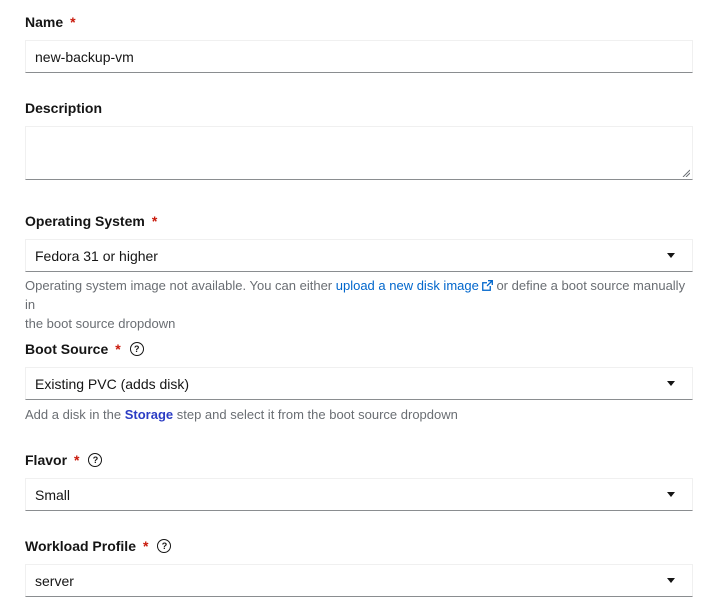  I want to click on description-textarea, so click(359, 153).